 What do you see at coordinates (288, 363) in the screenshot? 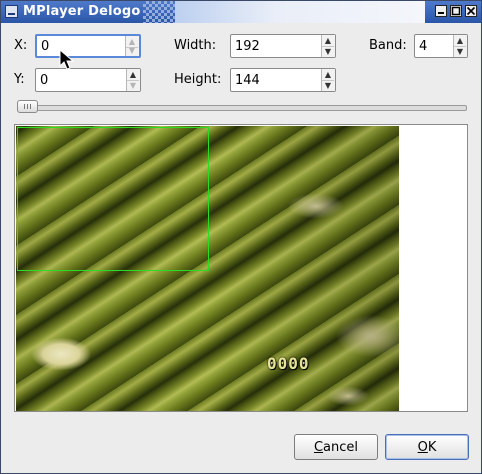
I see `video-overlay-text: 0000` at bounding box center [288, 363].